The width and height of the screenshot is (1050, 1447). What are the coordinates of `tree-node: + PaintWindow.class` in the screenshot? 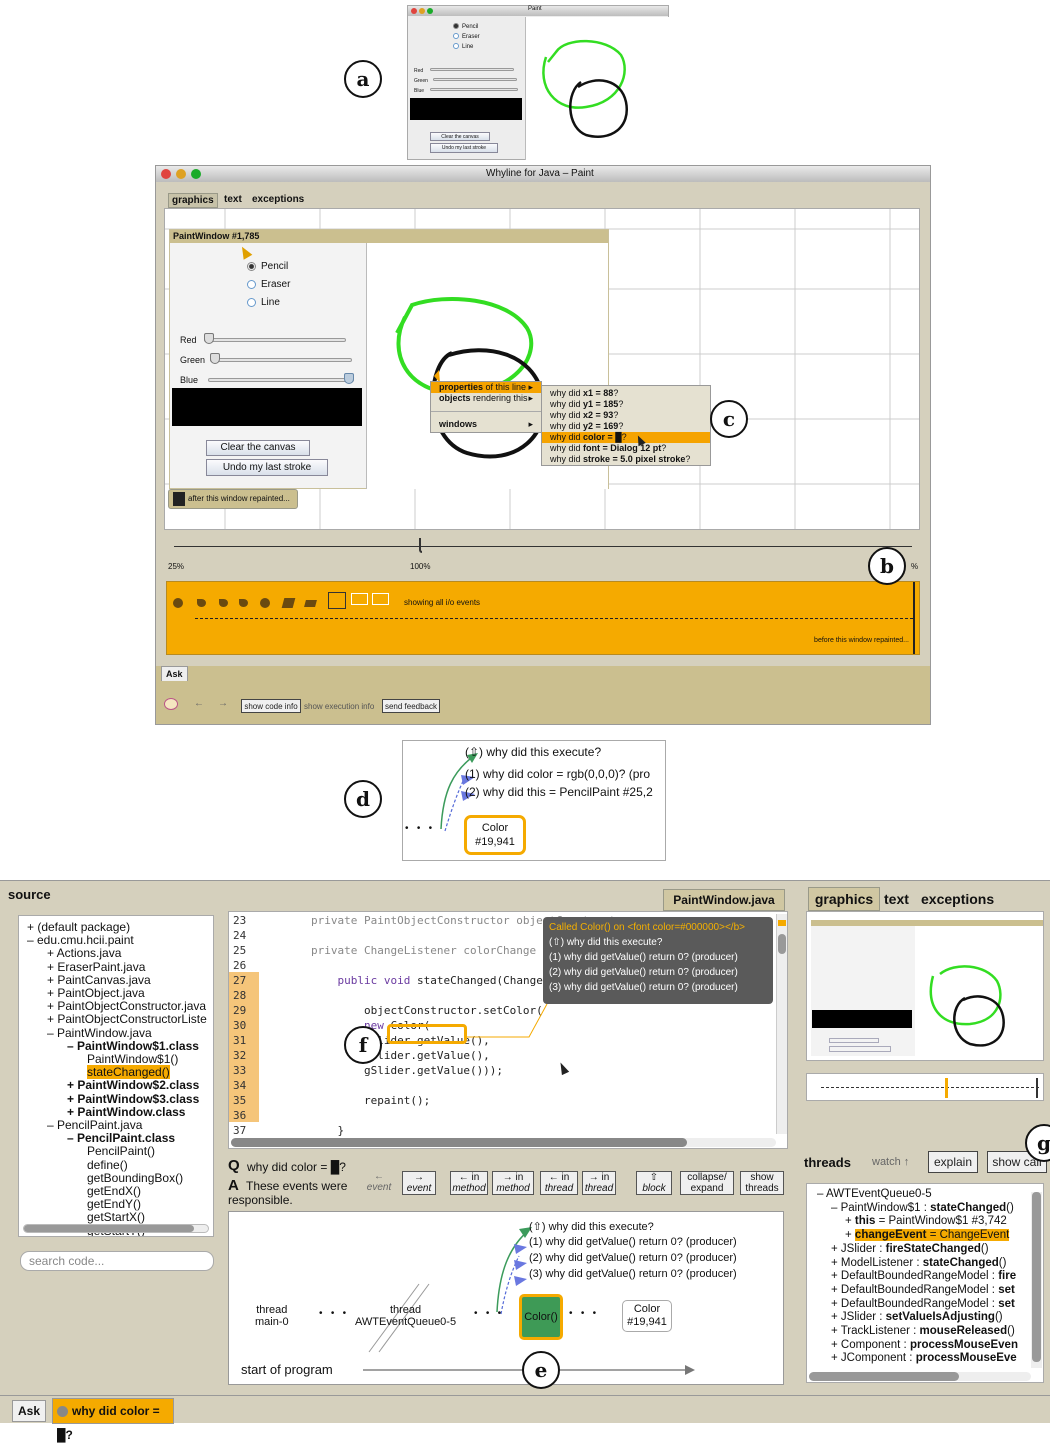 It's located at (126, 1112).